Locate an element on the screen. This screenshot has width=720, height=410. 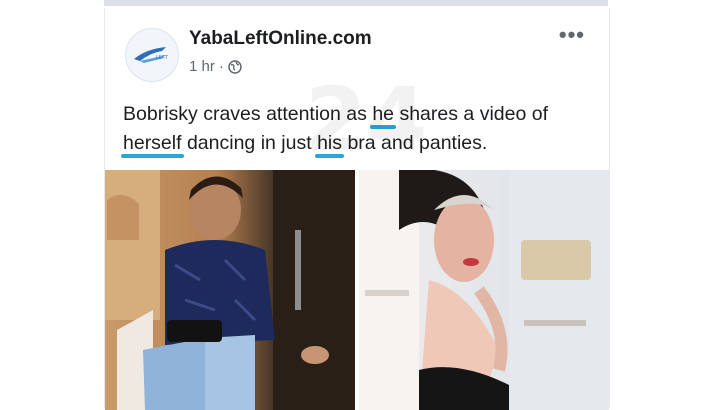
caption-word: video is located at coordinates (503, 114).